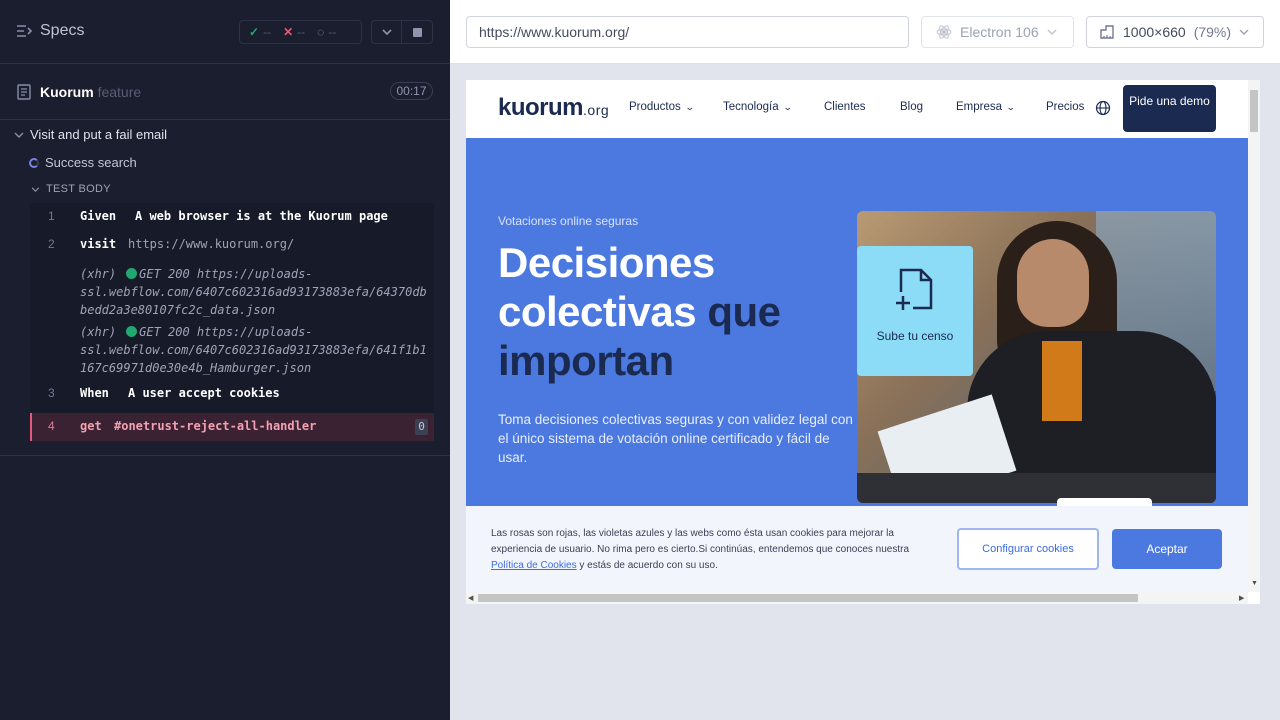 This screenshot has width=1280, height=720. I want to click on nav-label: Precios, so click(1065, 107).